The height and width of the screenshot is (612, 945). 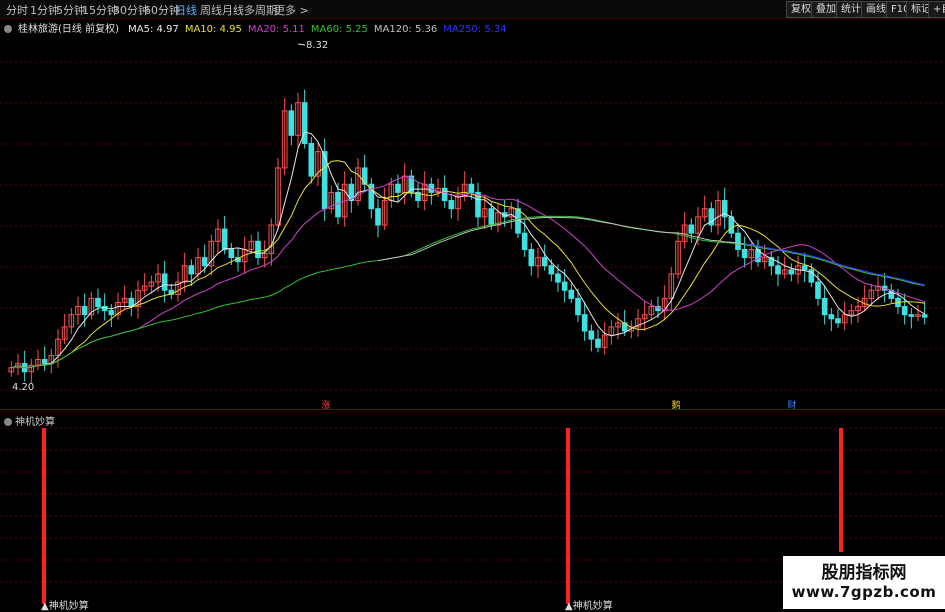 What do you see at coordinates (260, 10) in the screenshot?
I see `period-tab-9: 多周期` at bounding box center [260, 10].